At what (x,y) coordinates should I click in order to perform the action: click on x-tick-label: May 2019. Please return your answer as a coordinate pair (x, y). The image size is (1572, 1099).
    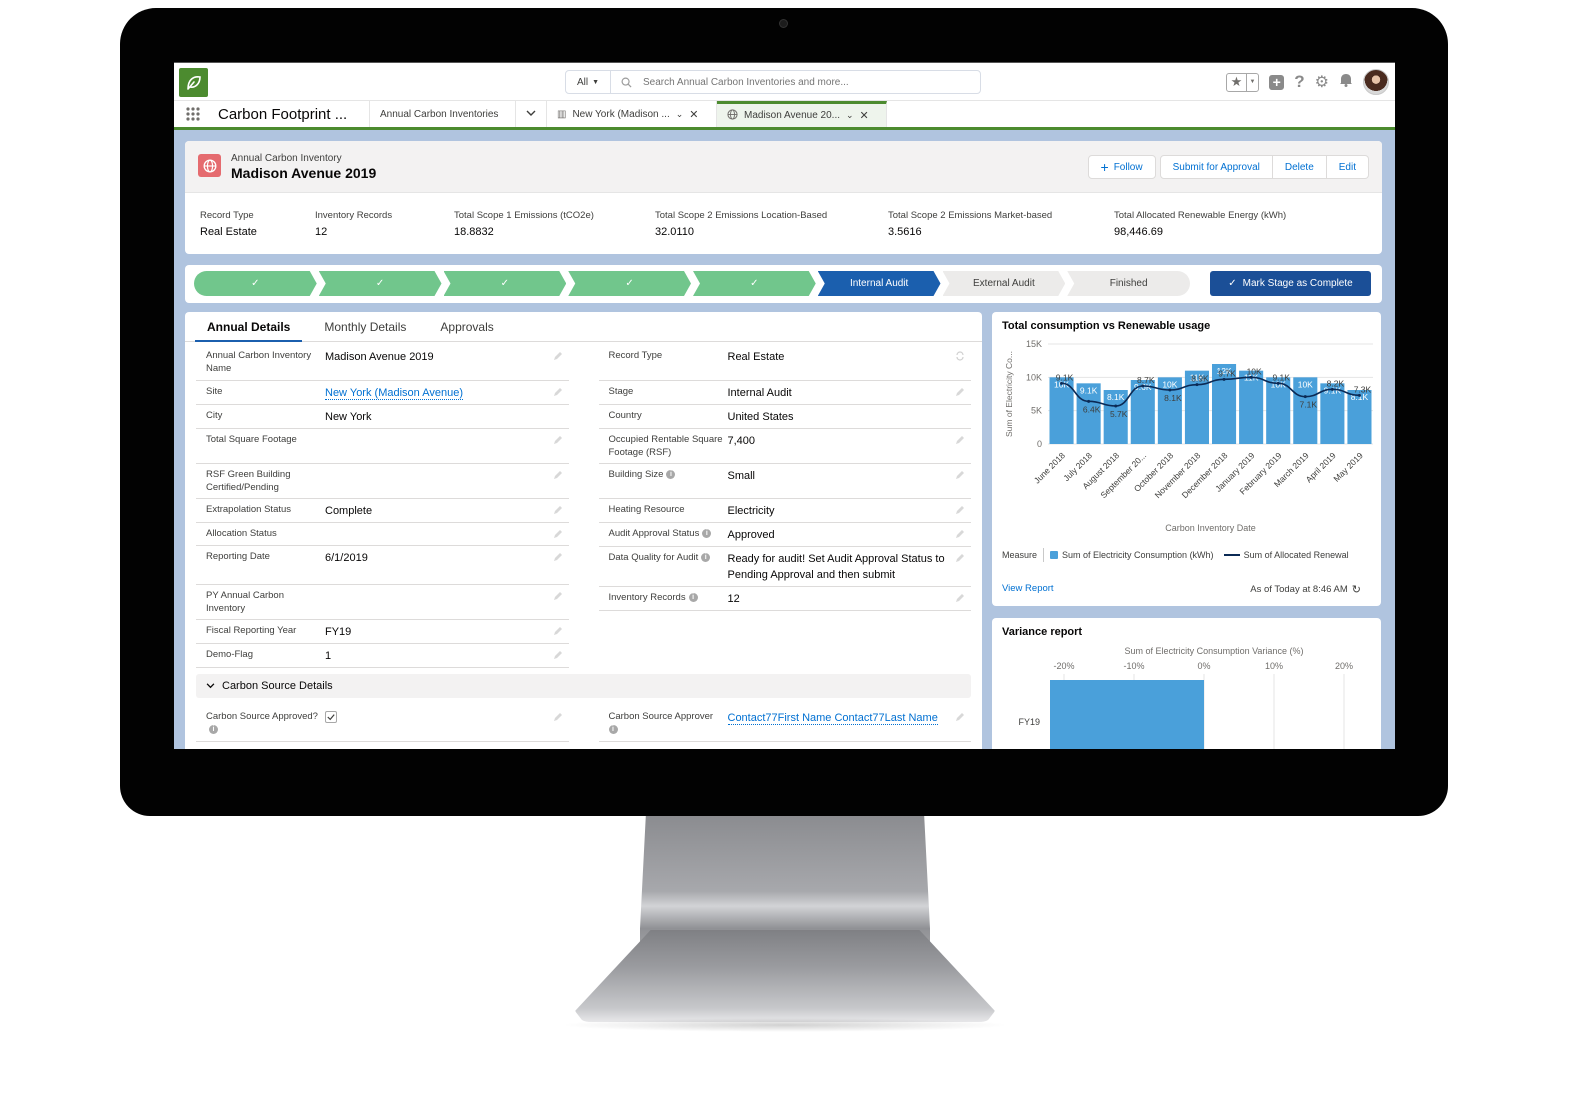
    Looking at the image, I should click on (1348, 467).